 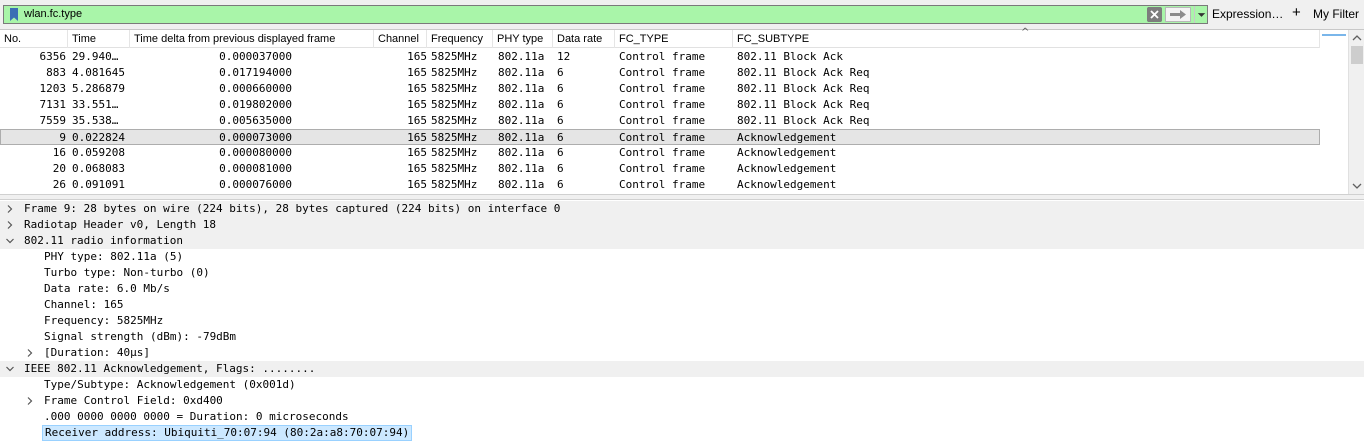 I want to click on cell-time-delta: 0.000073000, so click(x=255, y=137).